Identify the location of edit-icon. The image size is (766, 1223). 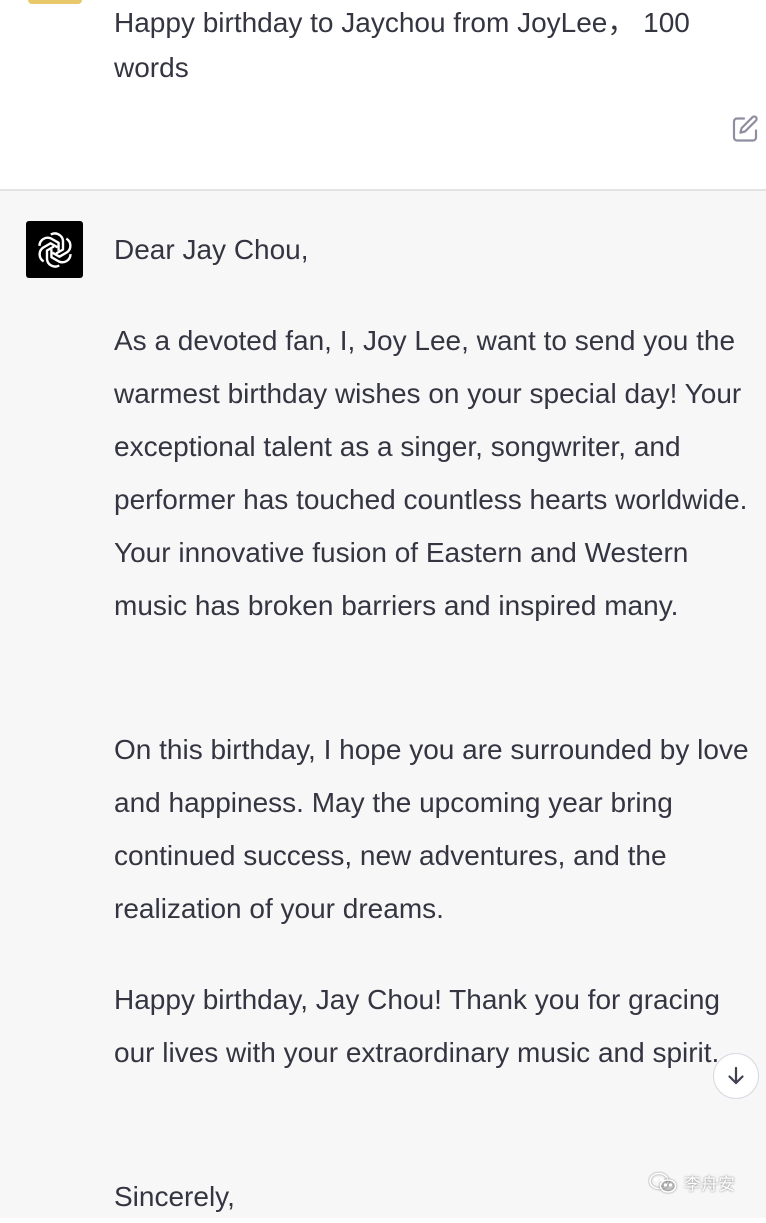
(745, 129).